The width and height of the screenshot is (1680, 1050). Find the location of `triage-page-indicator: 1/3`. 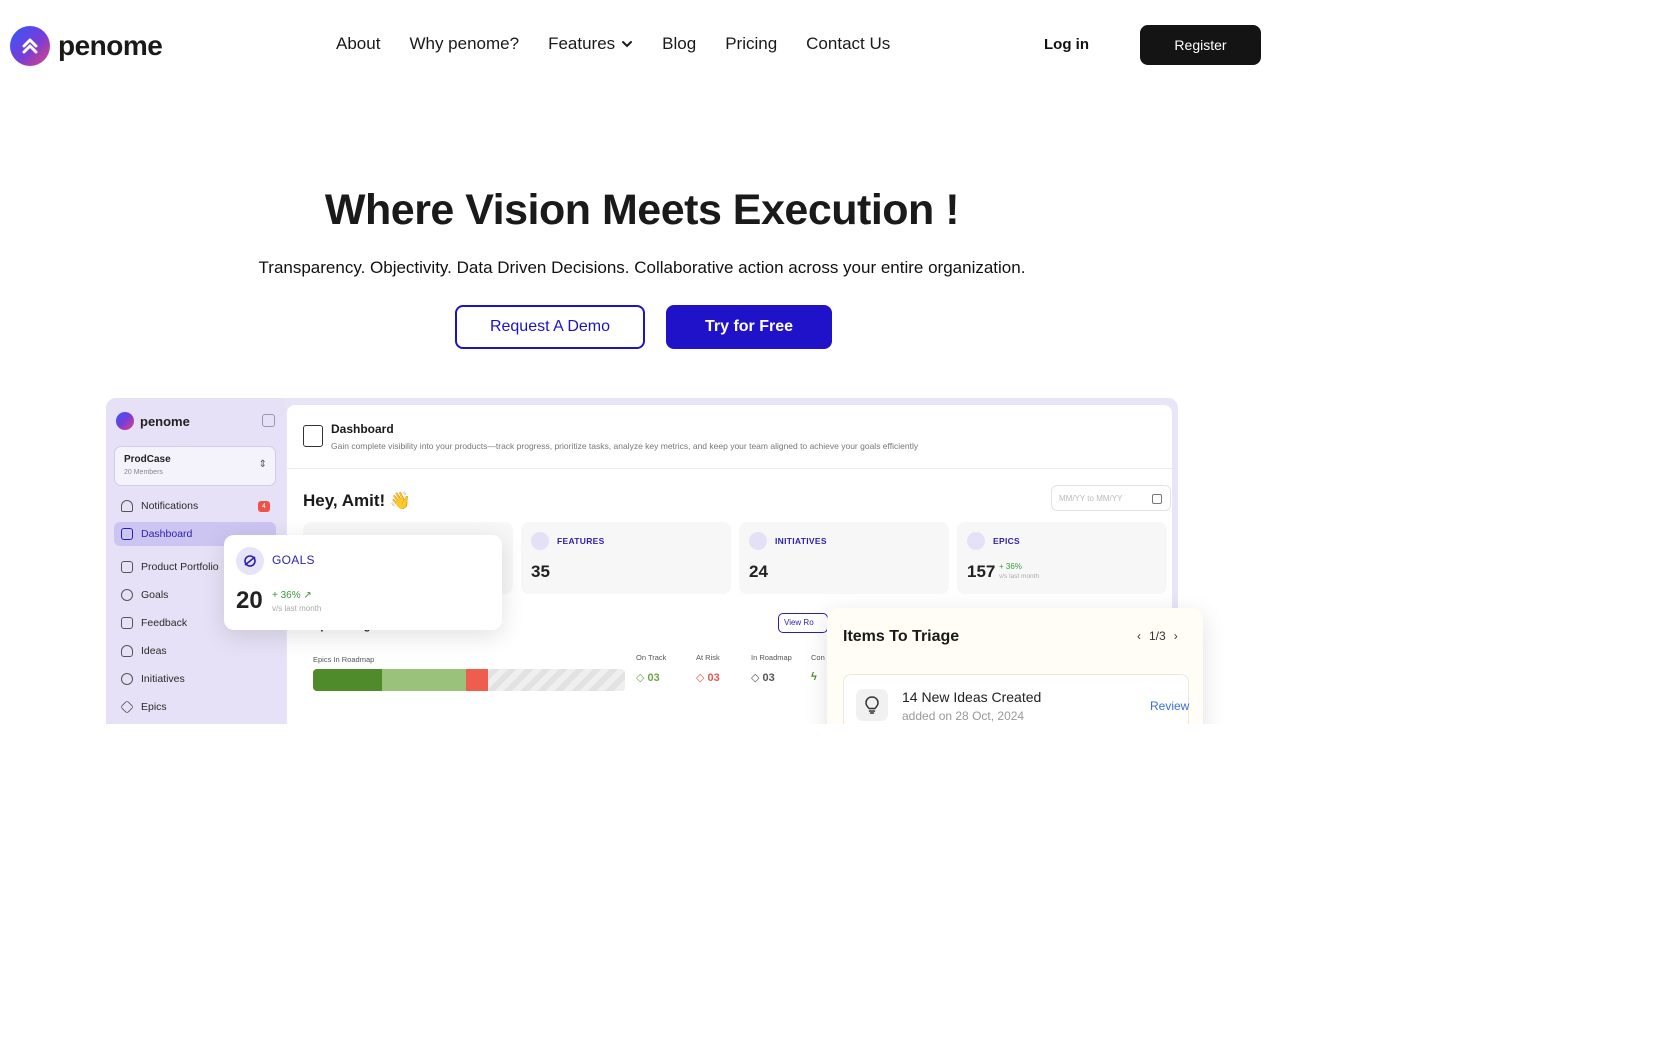

triage-page-indicator: 1/3 is located at coordinates (1157, 636).